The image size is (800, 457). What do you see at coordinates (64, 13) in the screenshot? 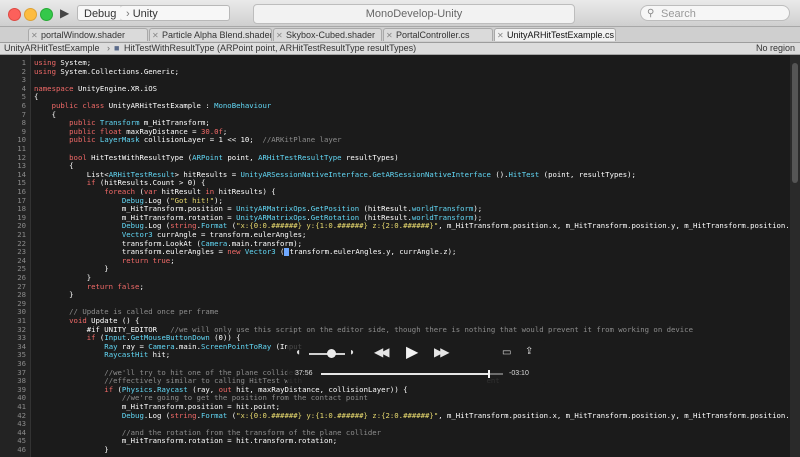
I see `run-play-icon: ▶` at bounding box center [64, 13].